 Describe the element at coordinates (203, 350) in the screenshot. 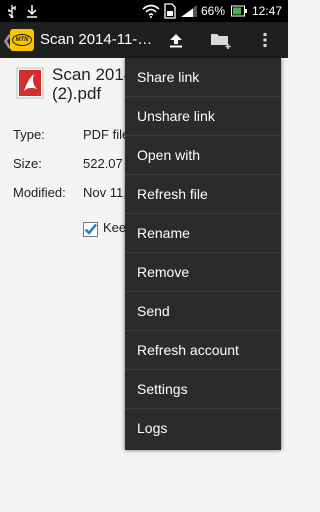

I see `menu-item-refresh-account: Refresh account` at that location.